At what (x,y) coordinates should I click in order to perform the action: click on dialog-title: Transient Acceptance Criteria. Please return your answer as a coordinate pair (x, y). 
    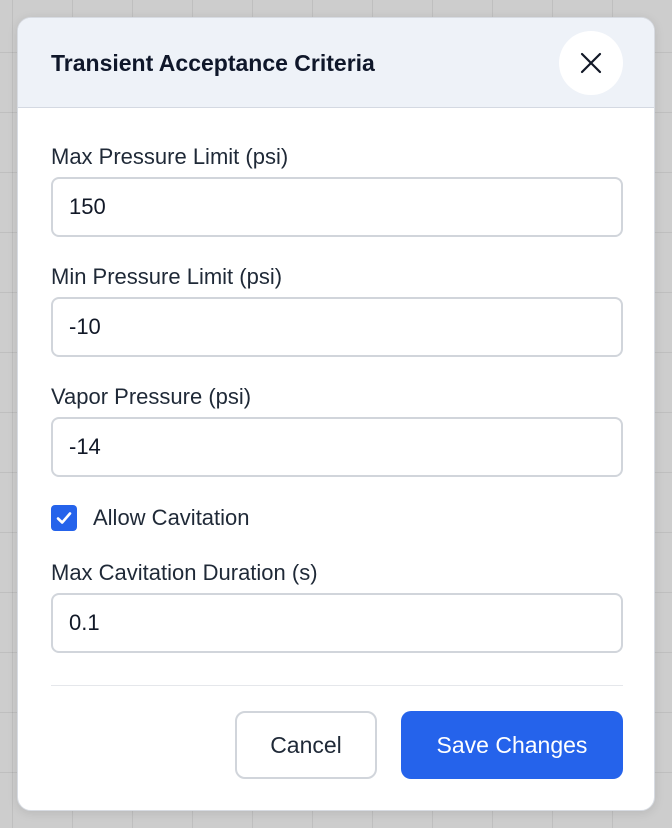
    Looking at the image, I should click on (213, 63).